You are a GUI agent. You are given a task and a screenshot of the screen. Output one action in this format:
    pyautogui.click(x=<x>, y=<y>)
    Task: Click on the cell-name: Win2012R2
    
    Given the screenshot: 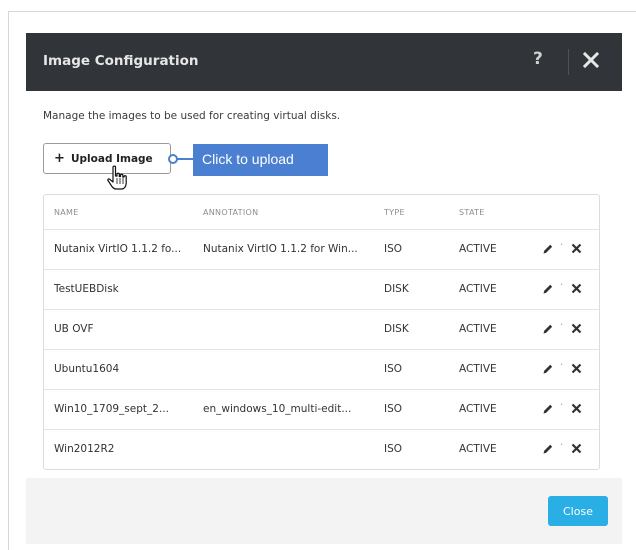 What is the action you would take?
    pyautogui.click(x=84, y=449)
    